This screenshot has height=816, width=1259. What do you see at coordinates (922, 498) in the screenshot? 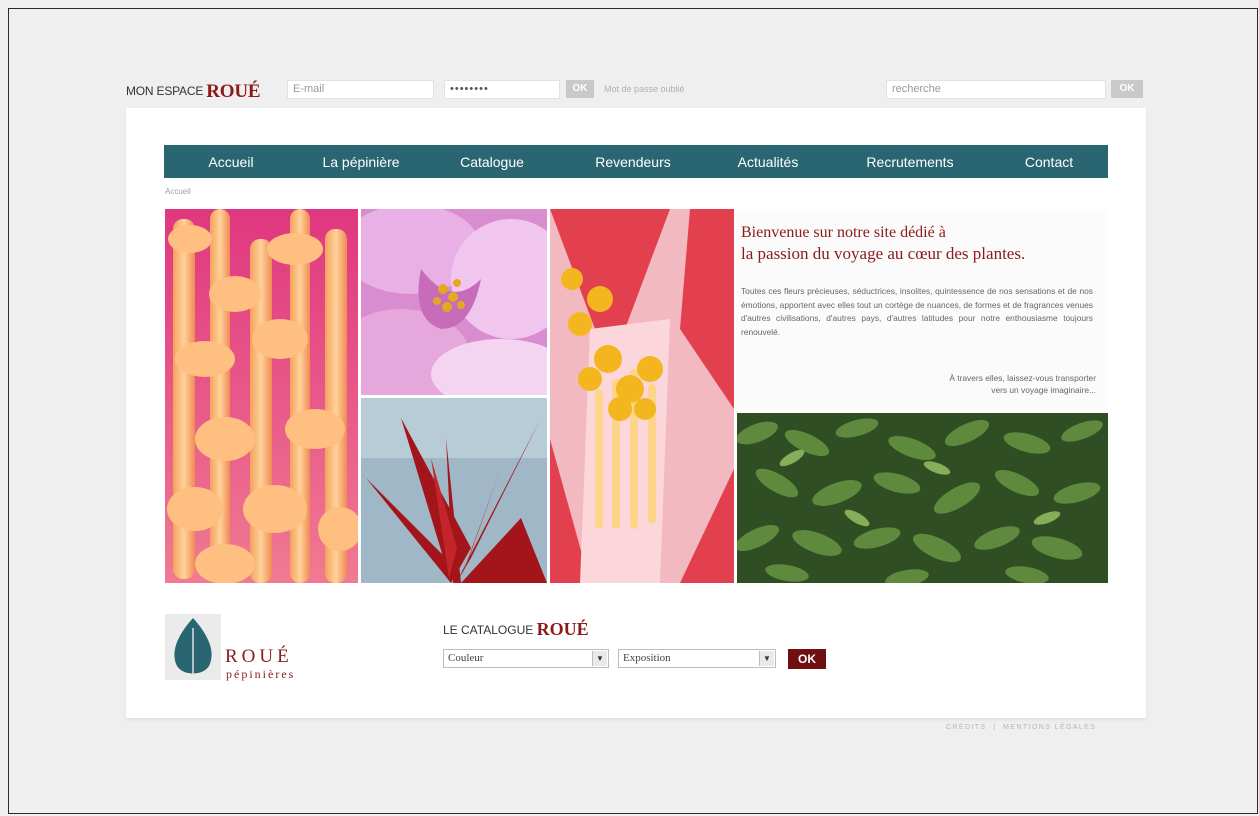
I see `green-foliage-image` at bounding box center [922, 498].